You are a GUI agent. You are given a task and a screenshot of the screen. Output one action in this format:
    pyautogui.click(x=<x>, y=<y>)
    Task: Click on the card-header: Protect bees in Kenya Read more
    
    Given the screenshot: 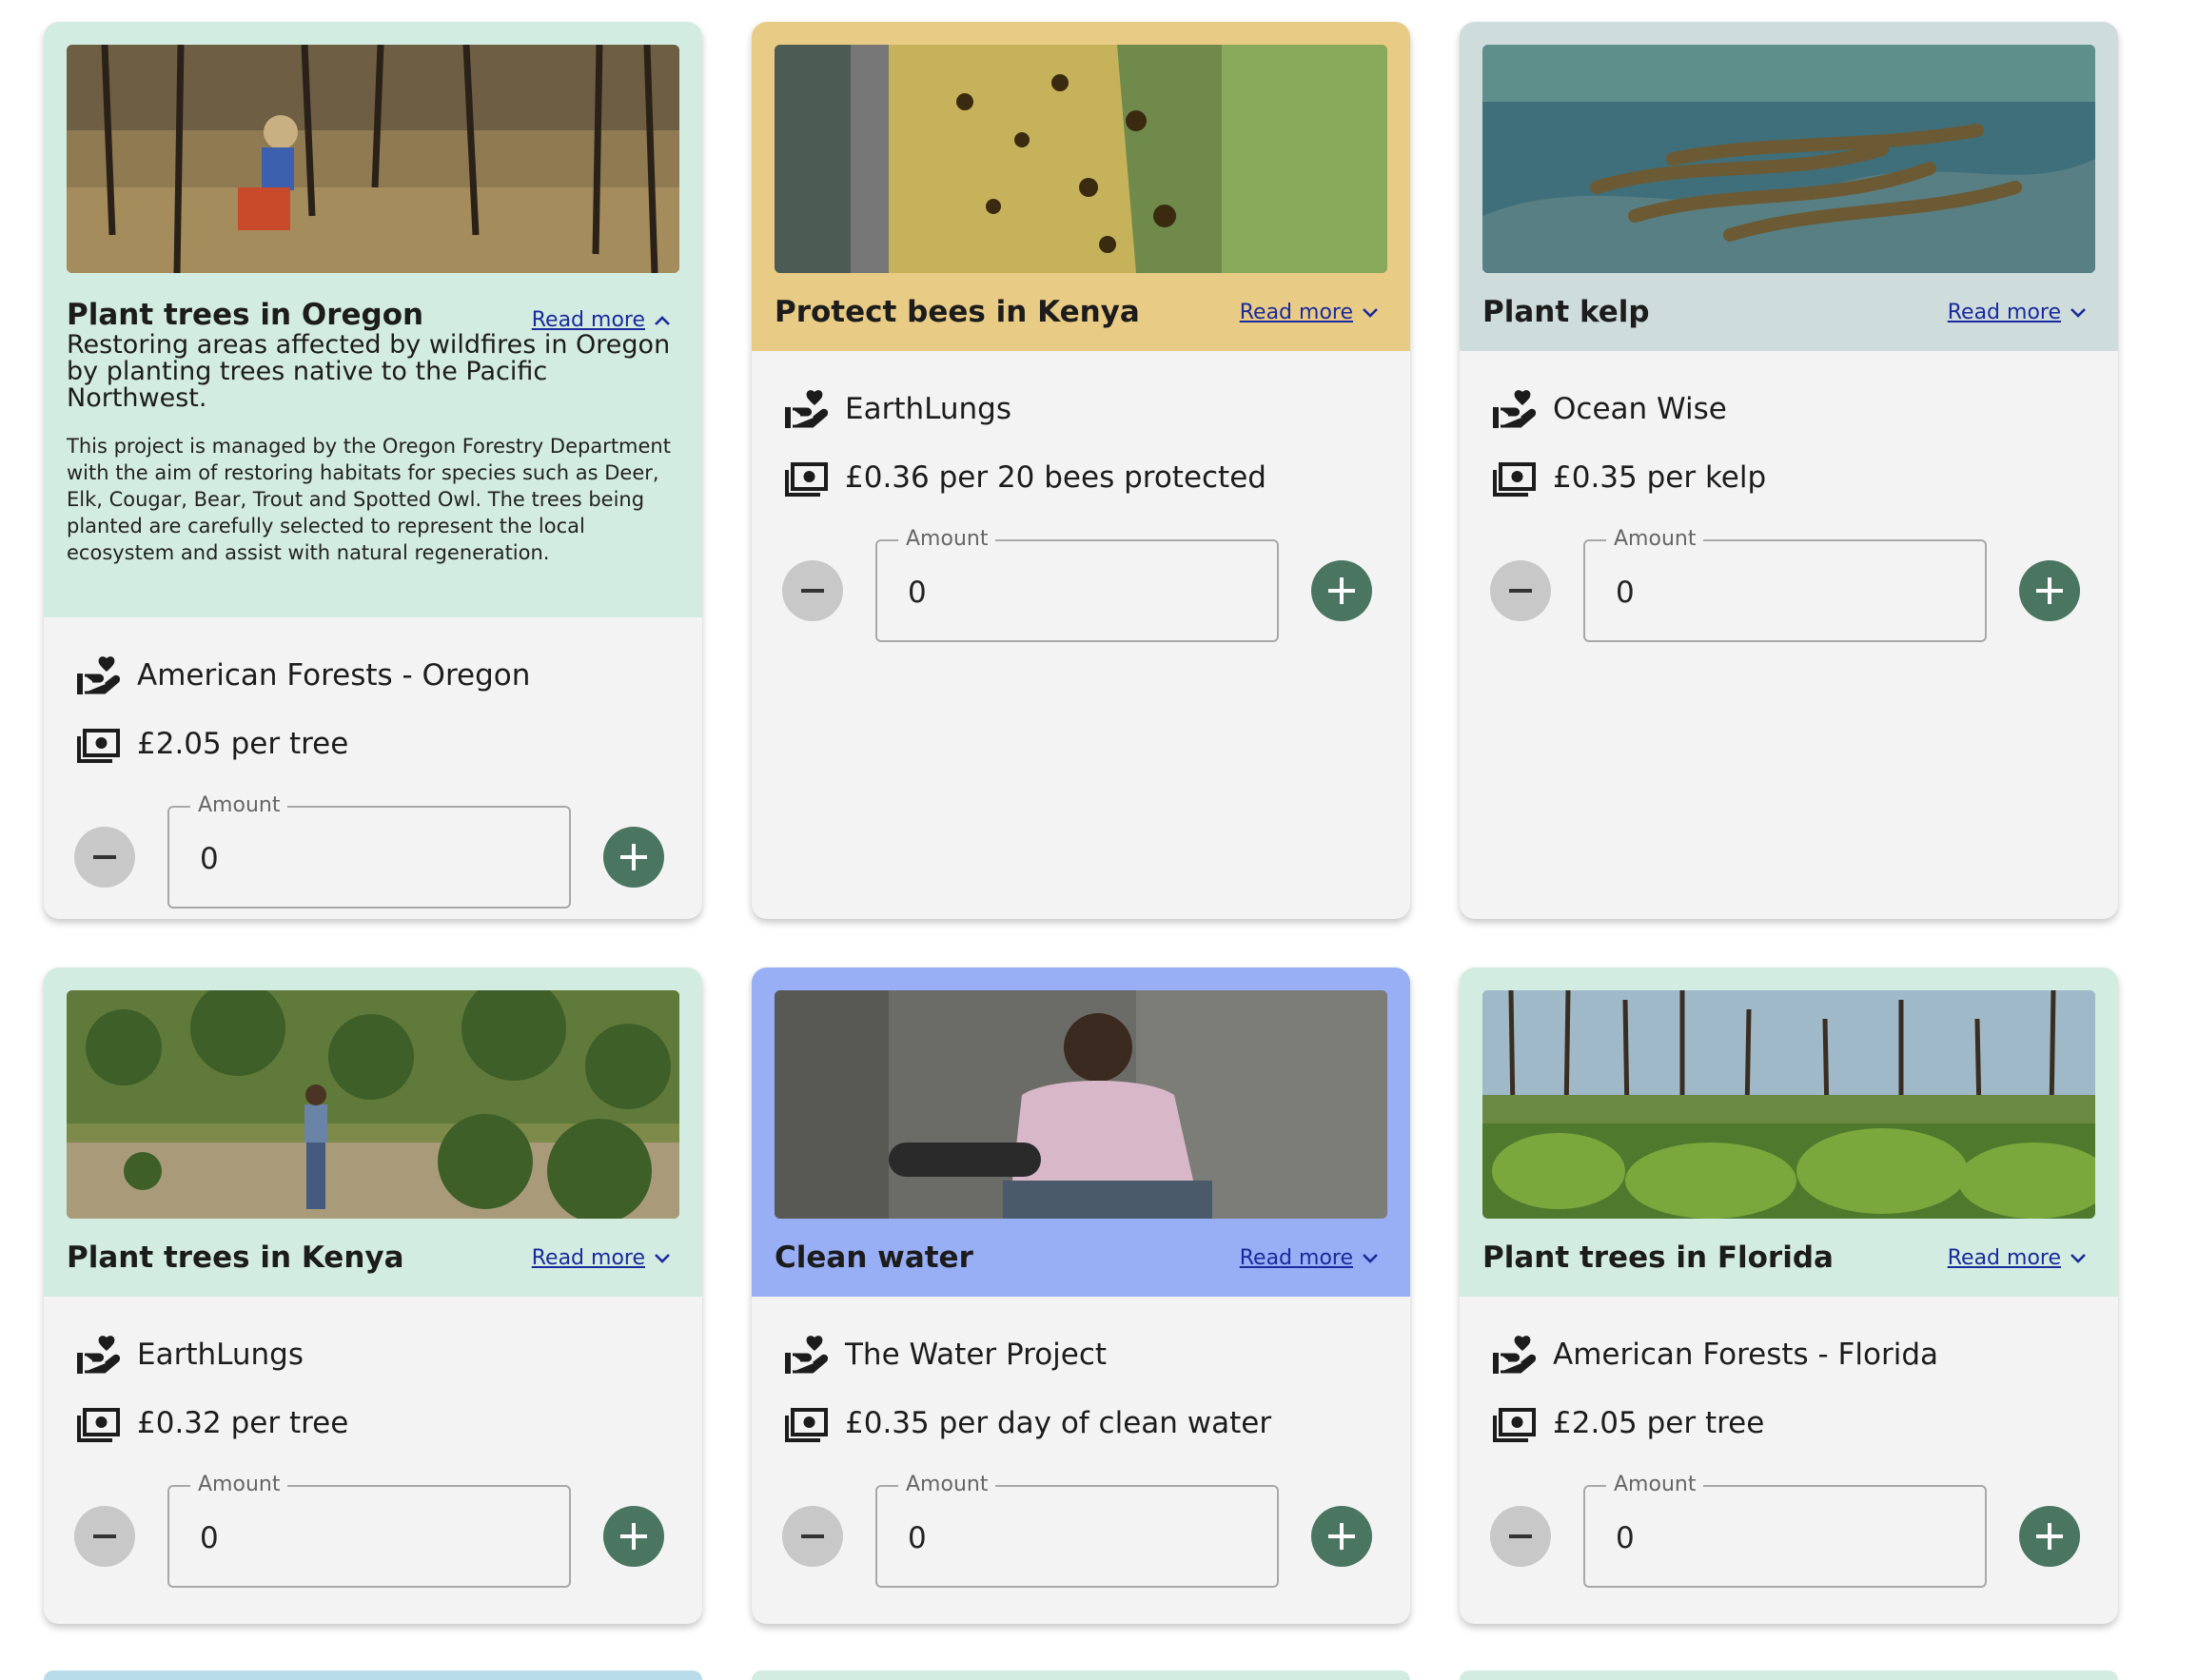 What is the action you would take?
    pyautogui.click(x=1081, y=186)
    